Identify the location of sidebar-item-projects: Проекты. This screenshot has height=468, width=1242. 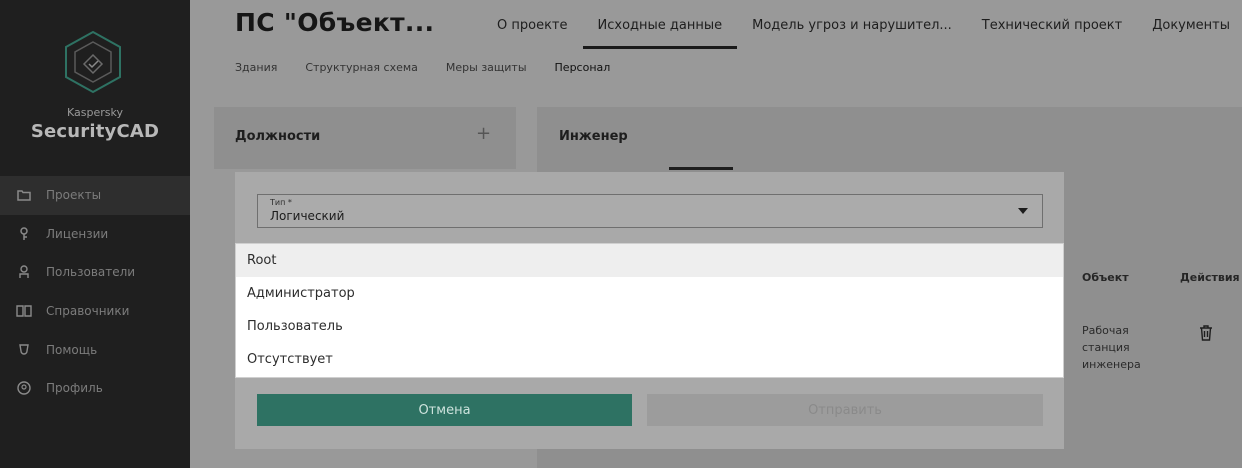
(95, 195).